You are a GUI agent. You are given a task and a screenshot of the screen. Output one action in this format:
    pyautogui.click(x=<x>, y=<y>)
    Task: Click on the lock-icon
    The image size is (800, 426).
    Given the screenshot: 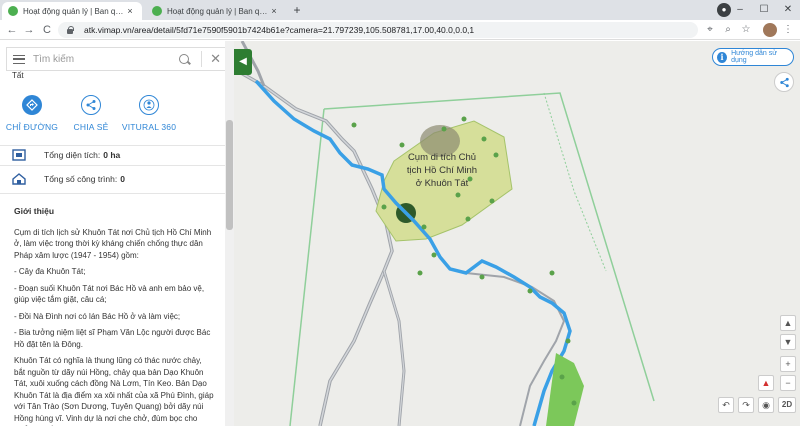 What is the action you would take?
    pyautogui.click(x=70, y=30)
    